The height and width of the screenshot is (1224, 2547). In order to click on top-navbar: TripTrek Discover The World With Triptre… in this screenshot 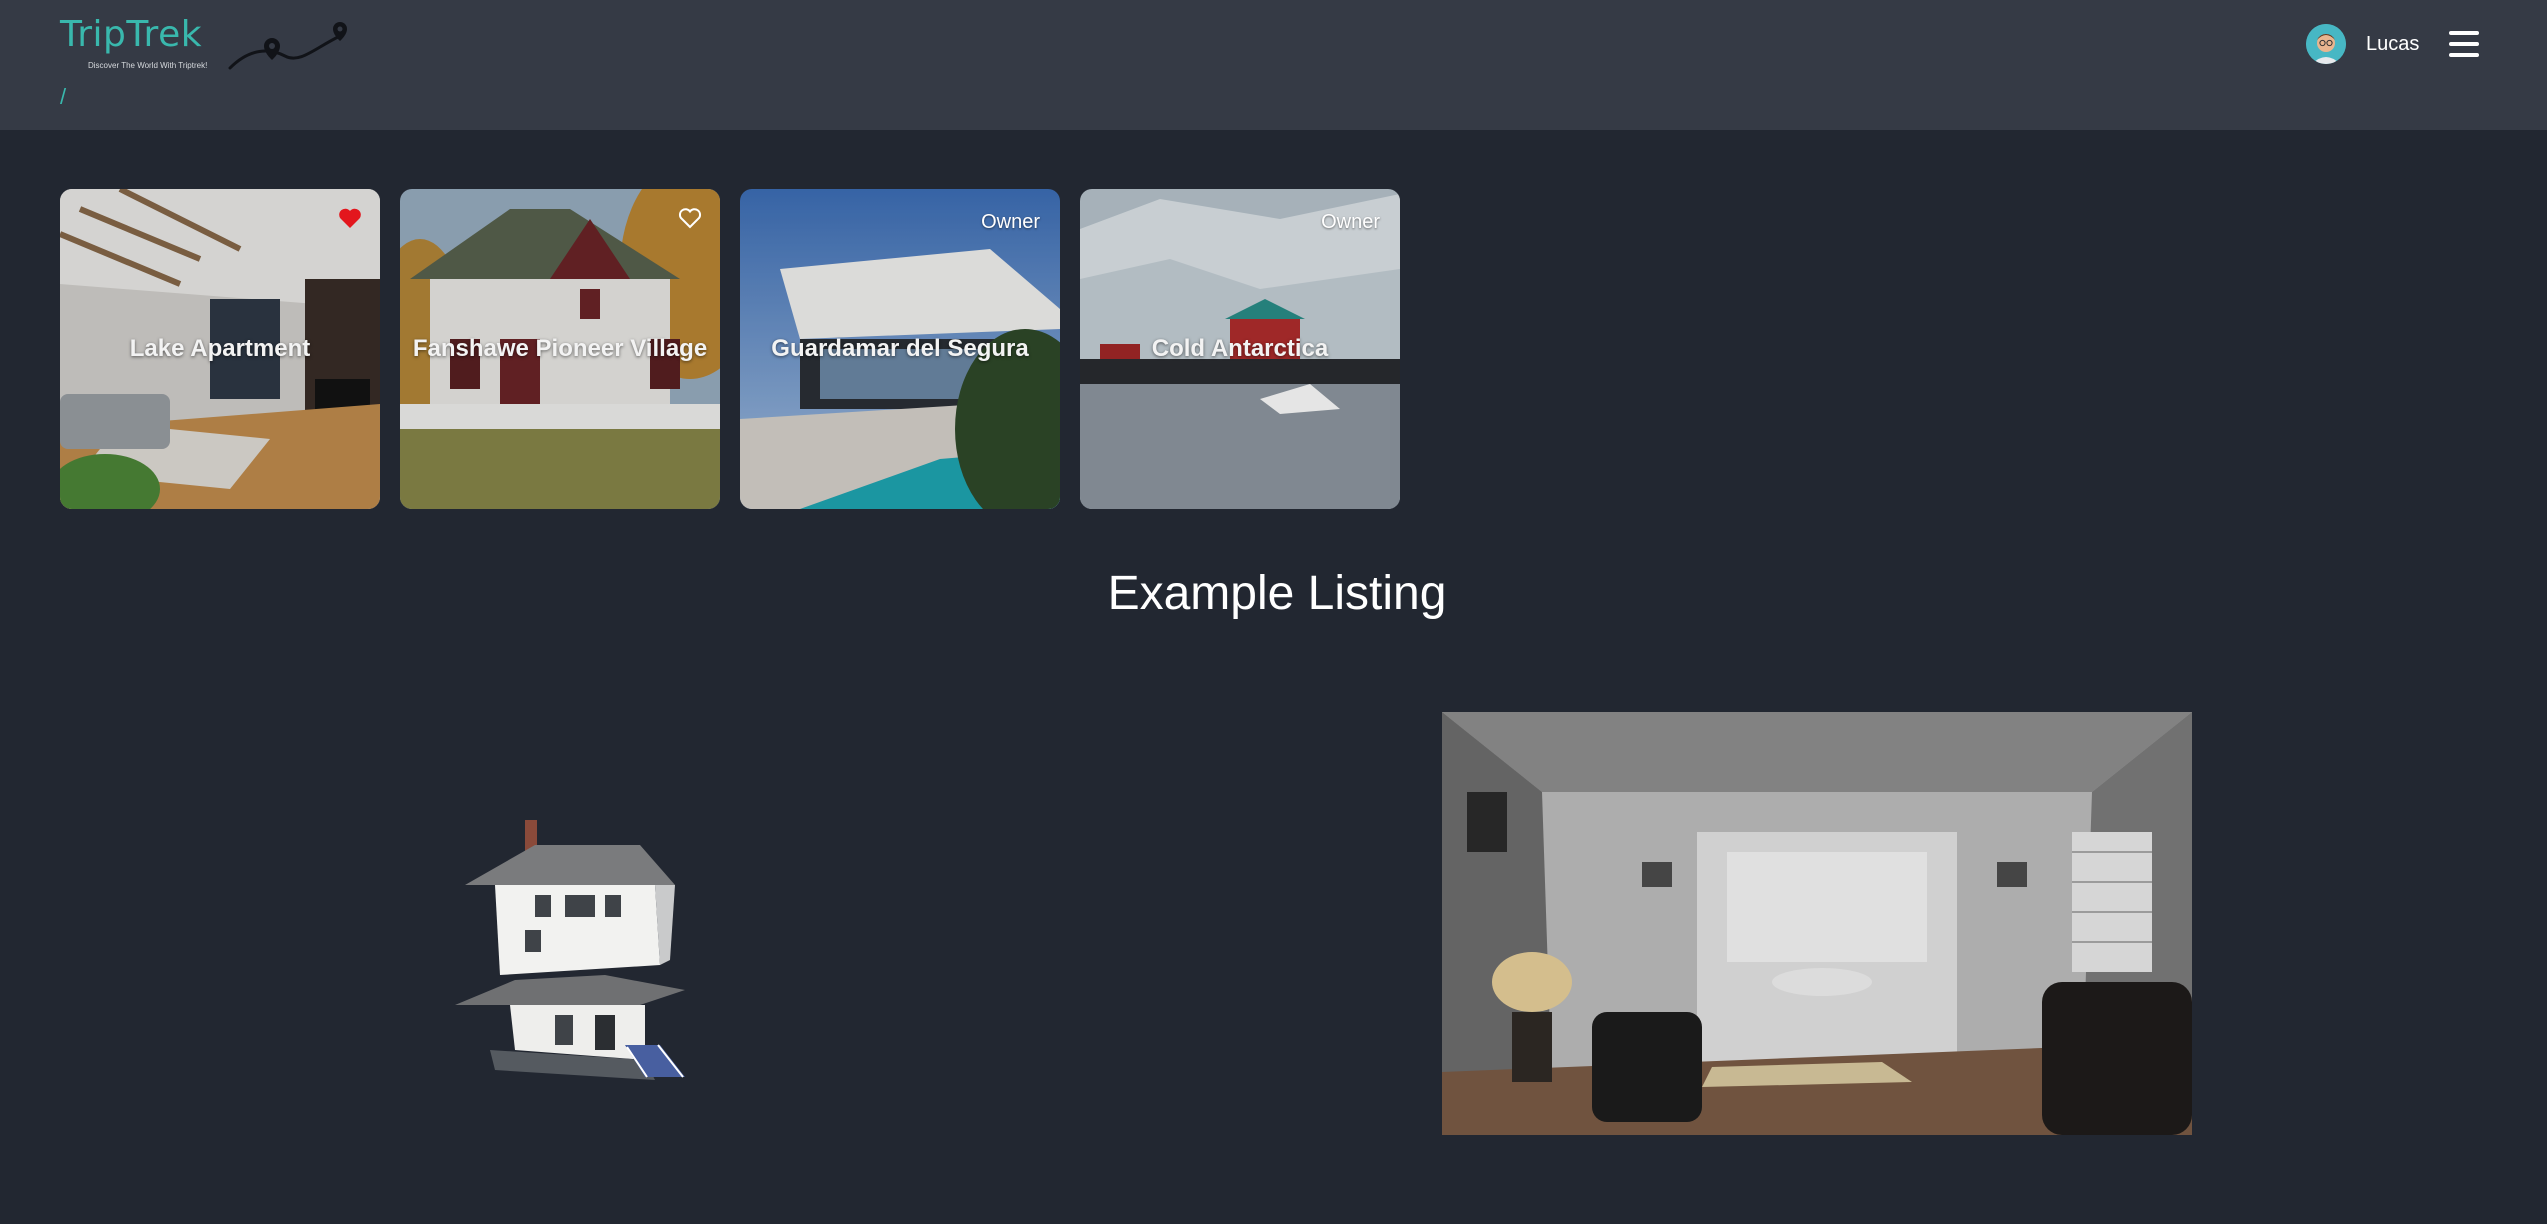, I will do `click(1273, 65)`.